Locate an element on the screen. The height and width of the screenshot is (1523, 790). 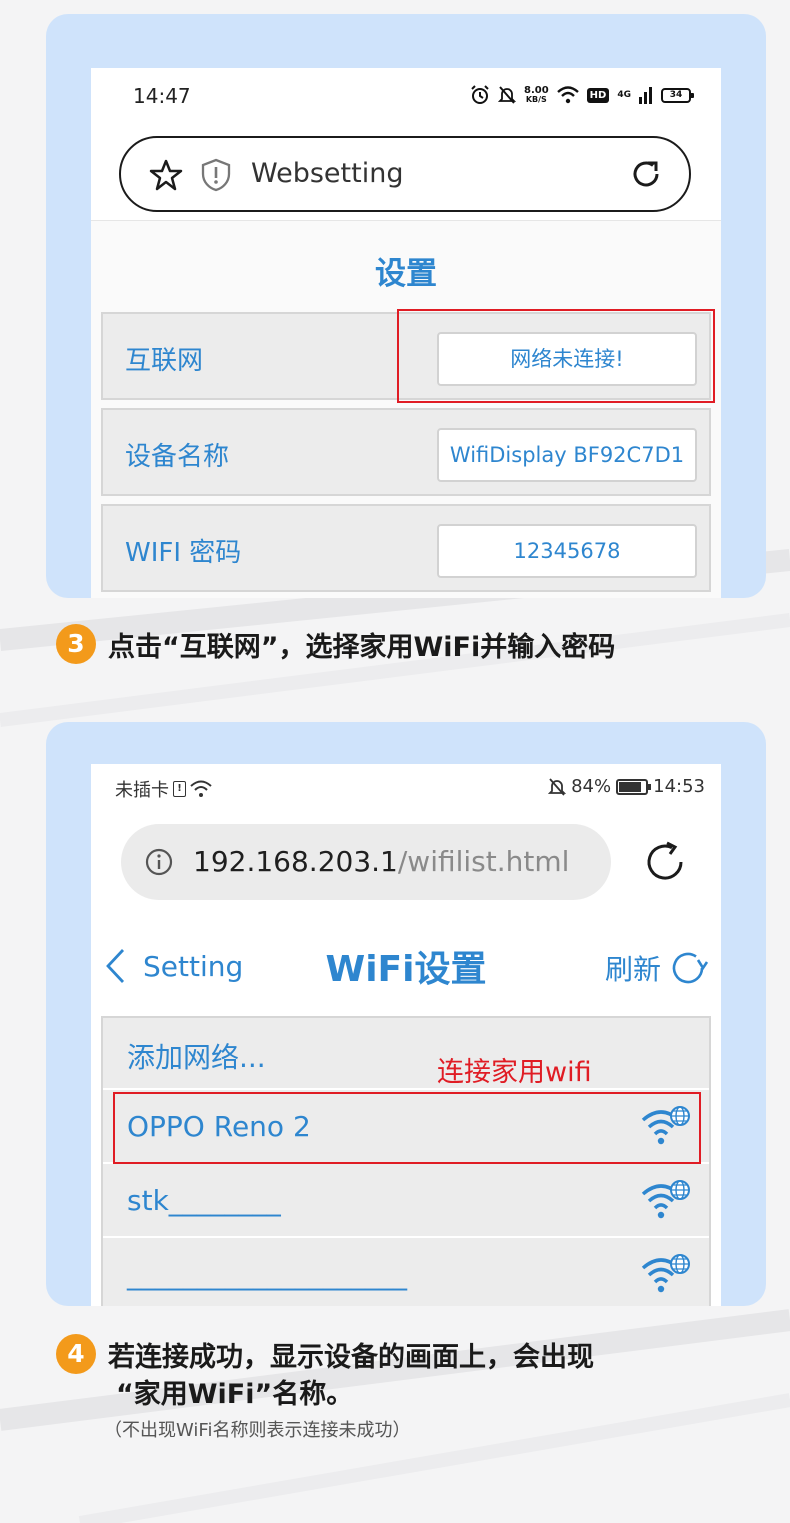
device-name-field: WifiDisplay BF92C7D1 is located at coordinates (567, 455).